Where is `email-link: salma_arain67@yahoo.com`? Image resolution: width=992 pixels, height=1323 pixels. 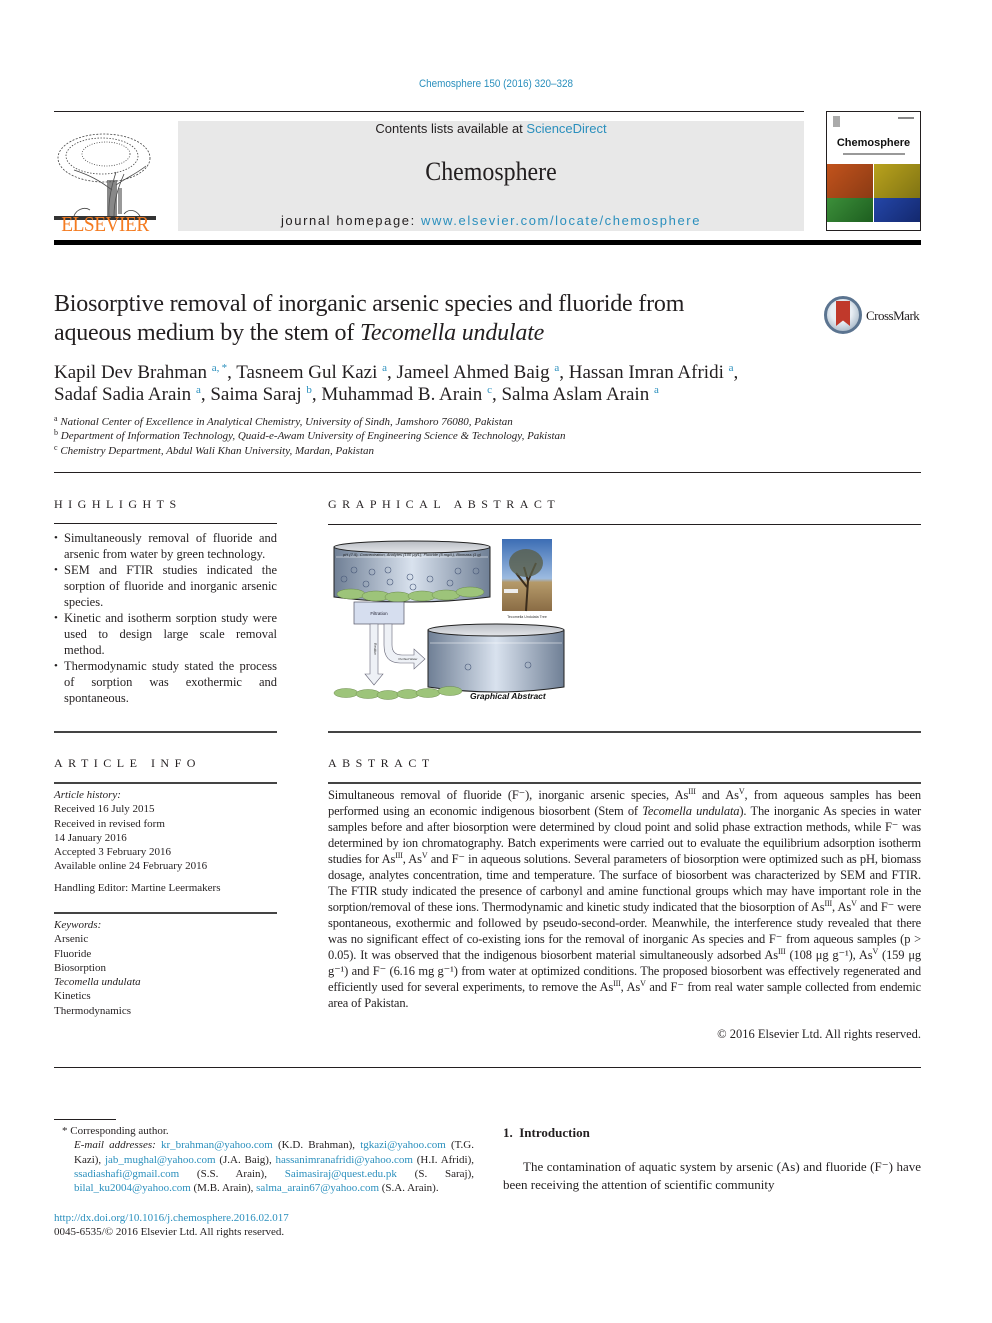 email-link: salma_arain67@yahoo.com is located at coordinates (317, 1188).